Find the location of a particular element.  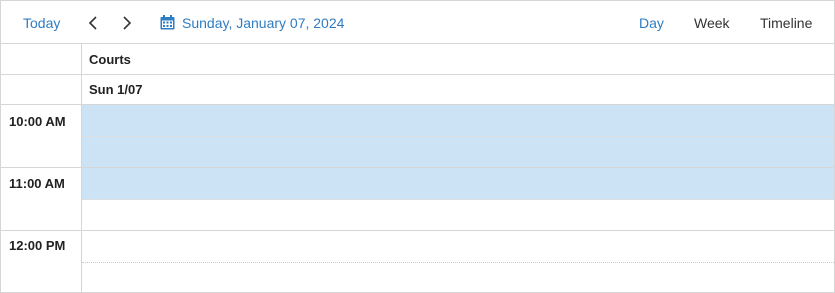

date-picker-button: Sunday, January 07, 2024 is located at coordinates (252, 22).